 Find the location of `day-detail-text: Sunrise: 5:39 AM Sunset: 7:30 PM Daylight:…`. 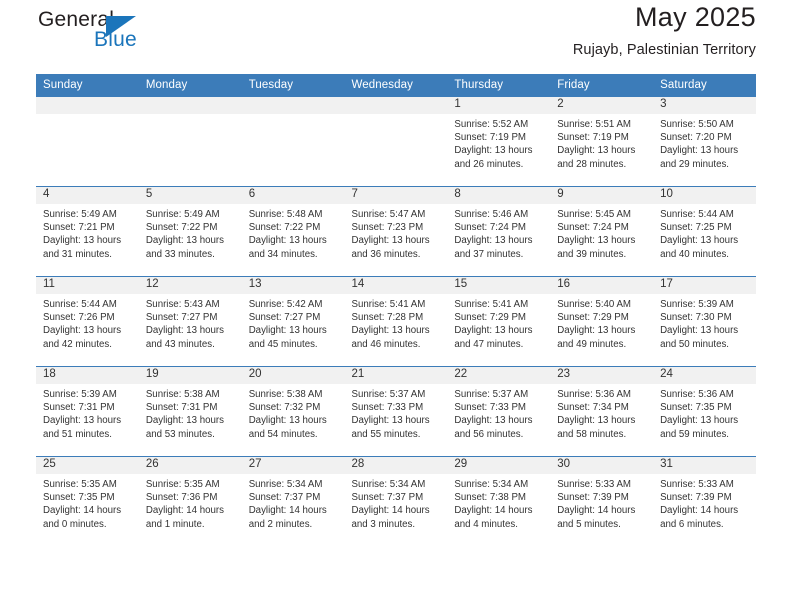

day-detail-text: Sunrise: 5:39 AM Sunset: 7:30 PM Daylight:… is located at coordinates (704, 322).